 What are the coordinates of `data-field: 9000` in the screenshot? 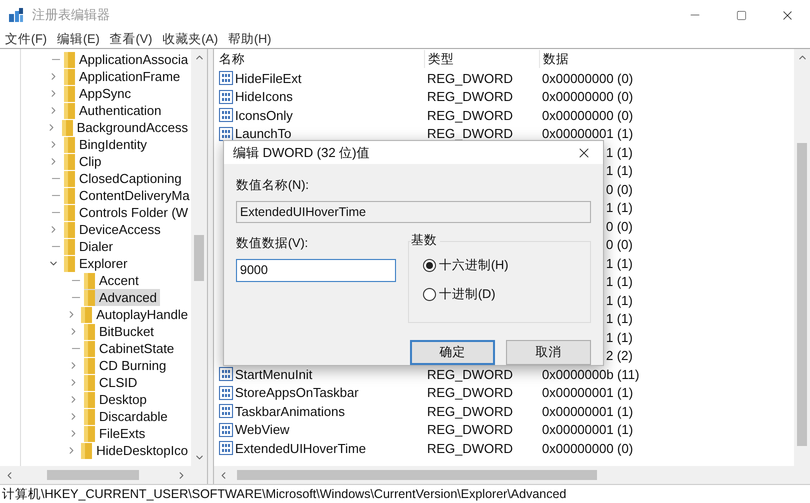 It's located at (316, 270).